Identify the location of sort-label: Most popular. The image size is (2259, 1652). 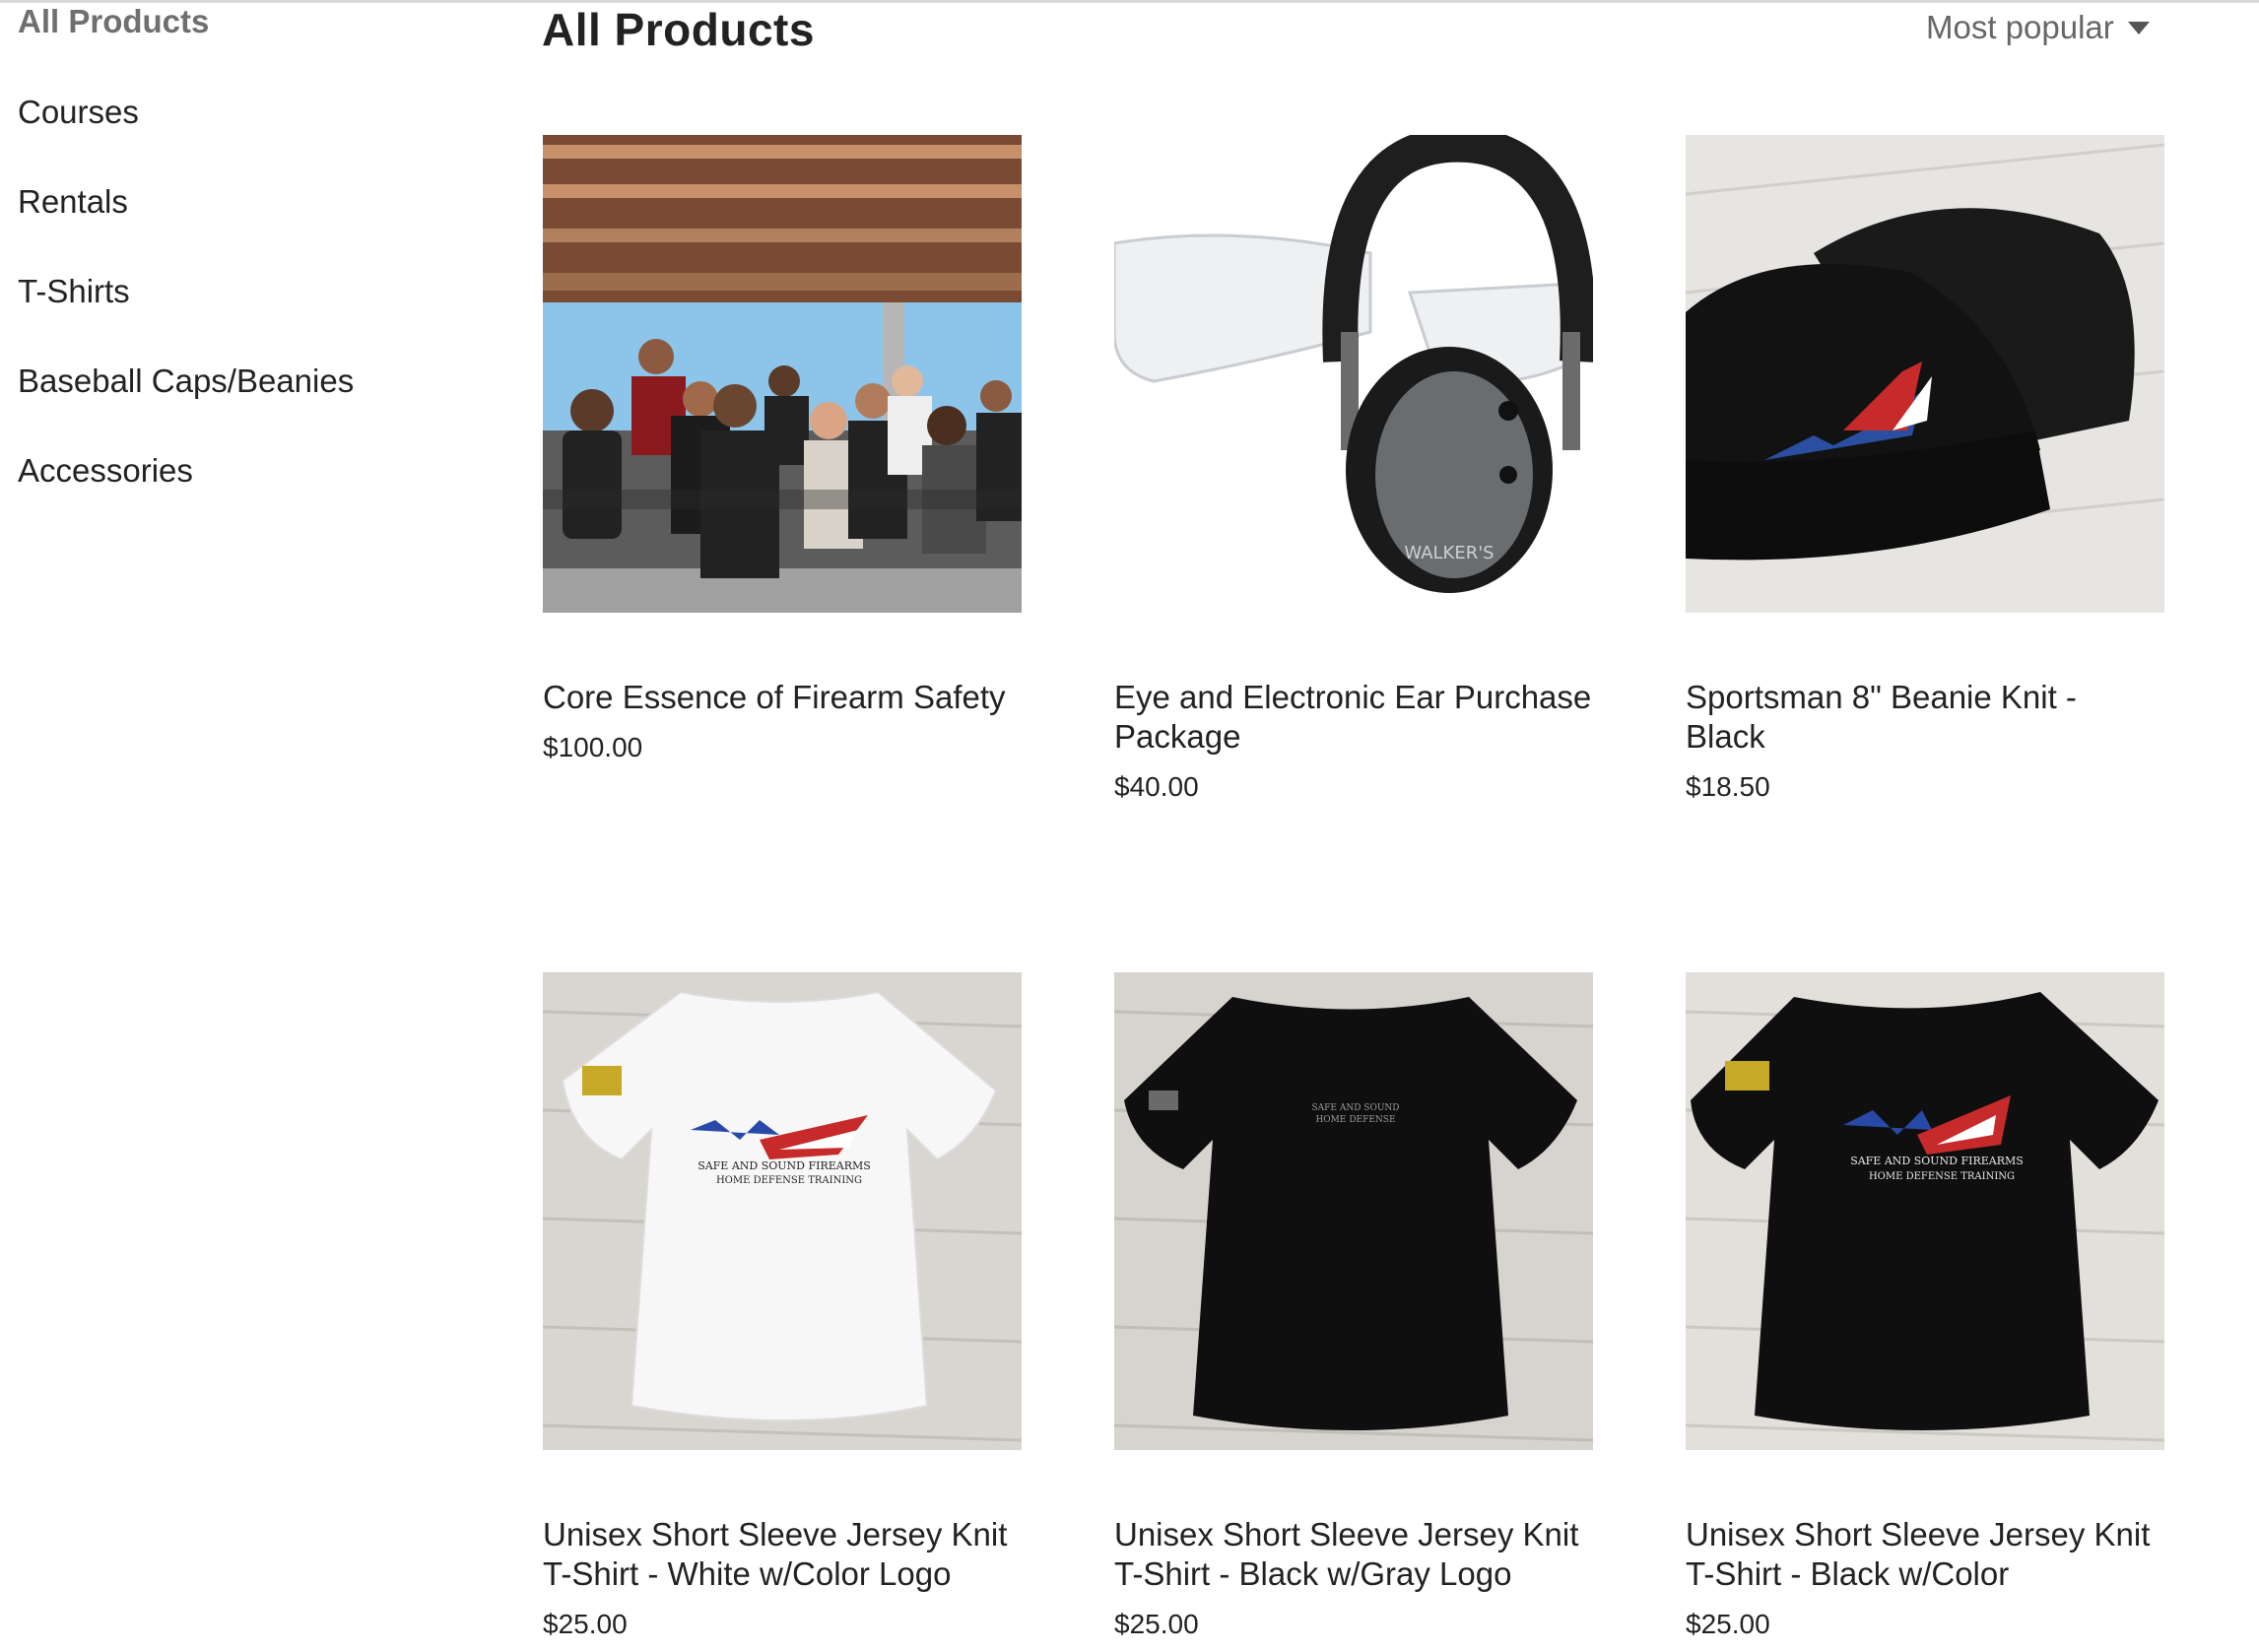
(2020, 27).